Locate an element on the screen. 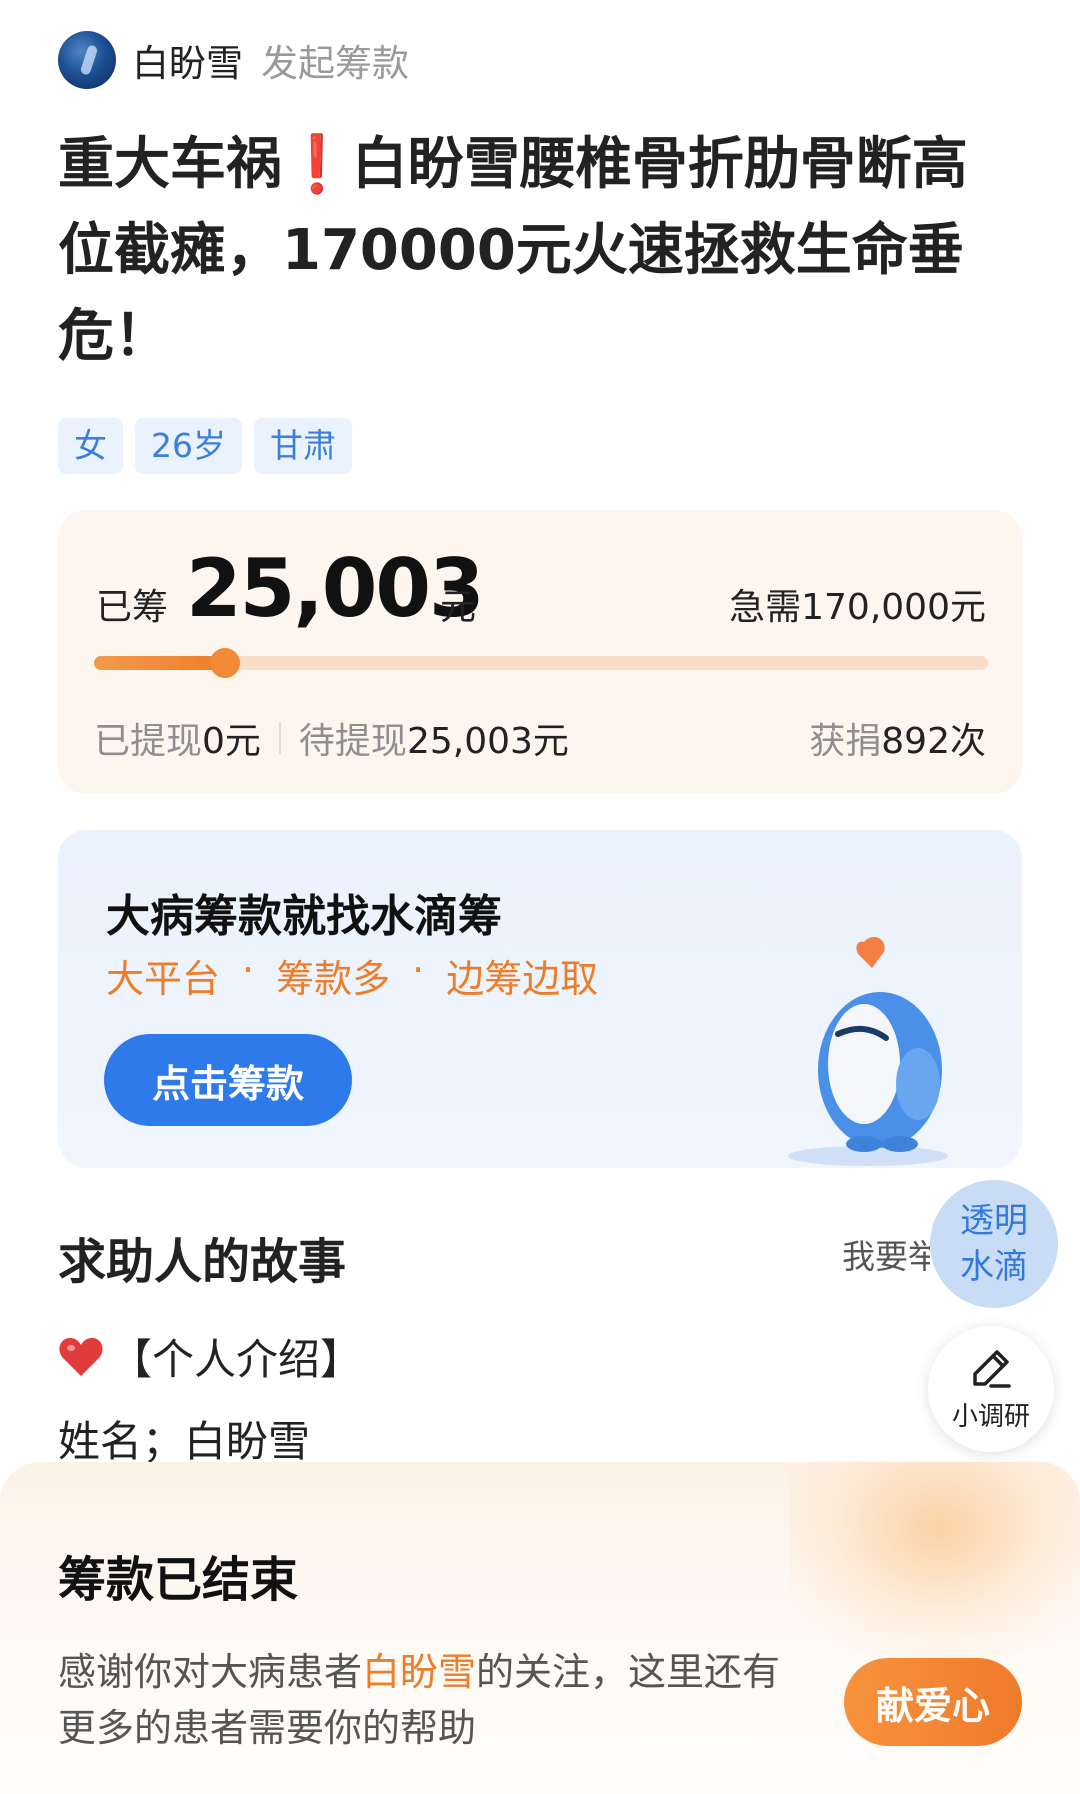 The image size is (1080, 1794). transparent-badge-line1: 透明 is located at coordinates (994, 1221).